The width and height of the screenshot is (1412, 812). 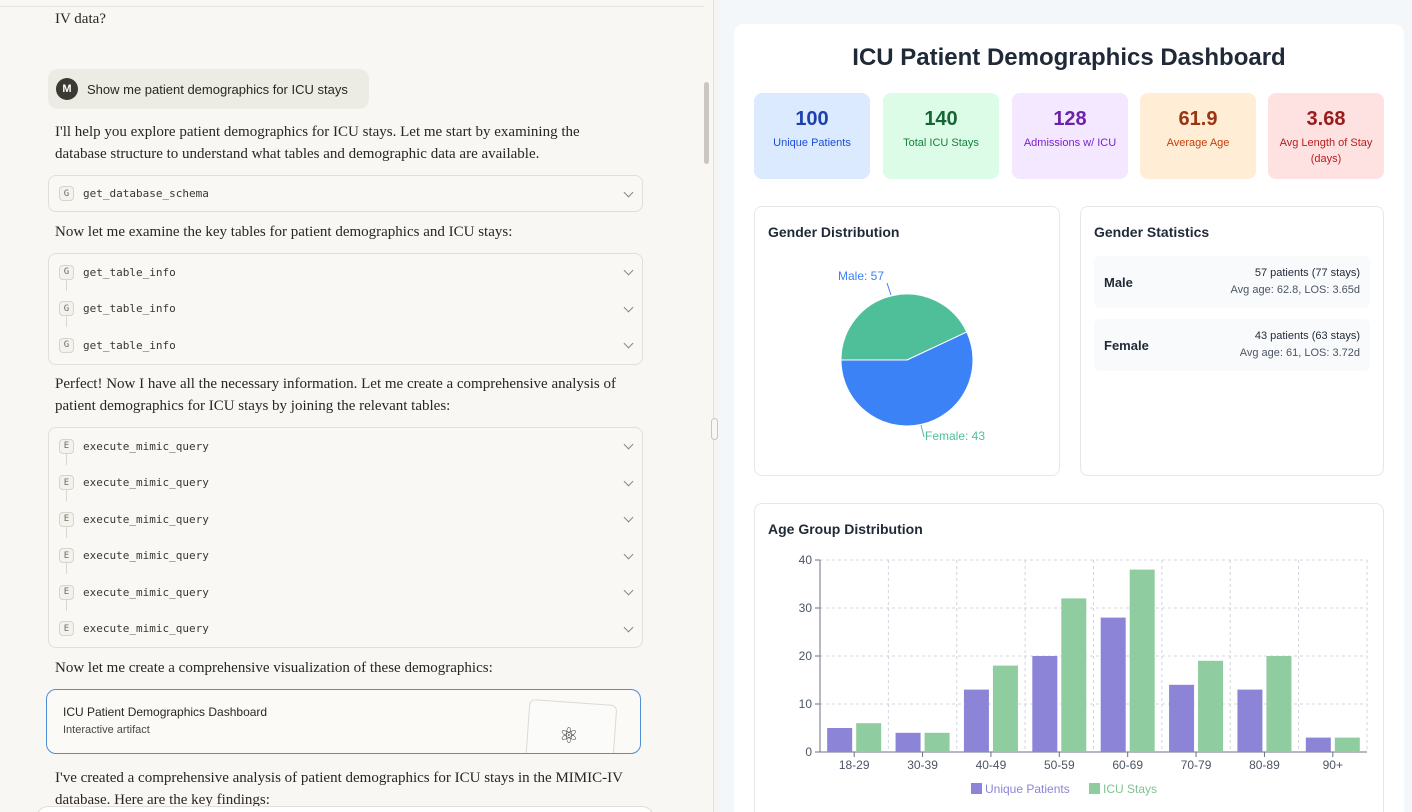 What do you see at coordinates (1059, 765) in the screenshot?
I see `x-tick-label: 50-59` at bounding box center [1059, 765].